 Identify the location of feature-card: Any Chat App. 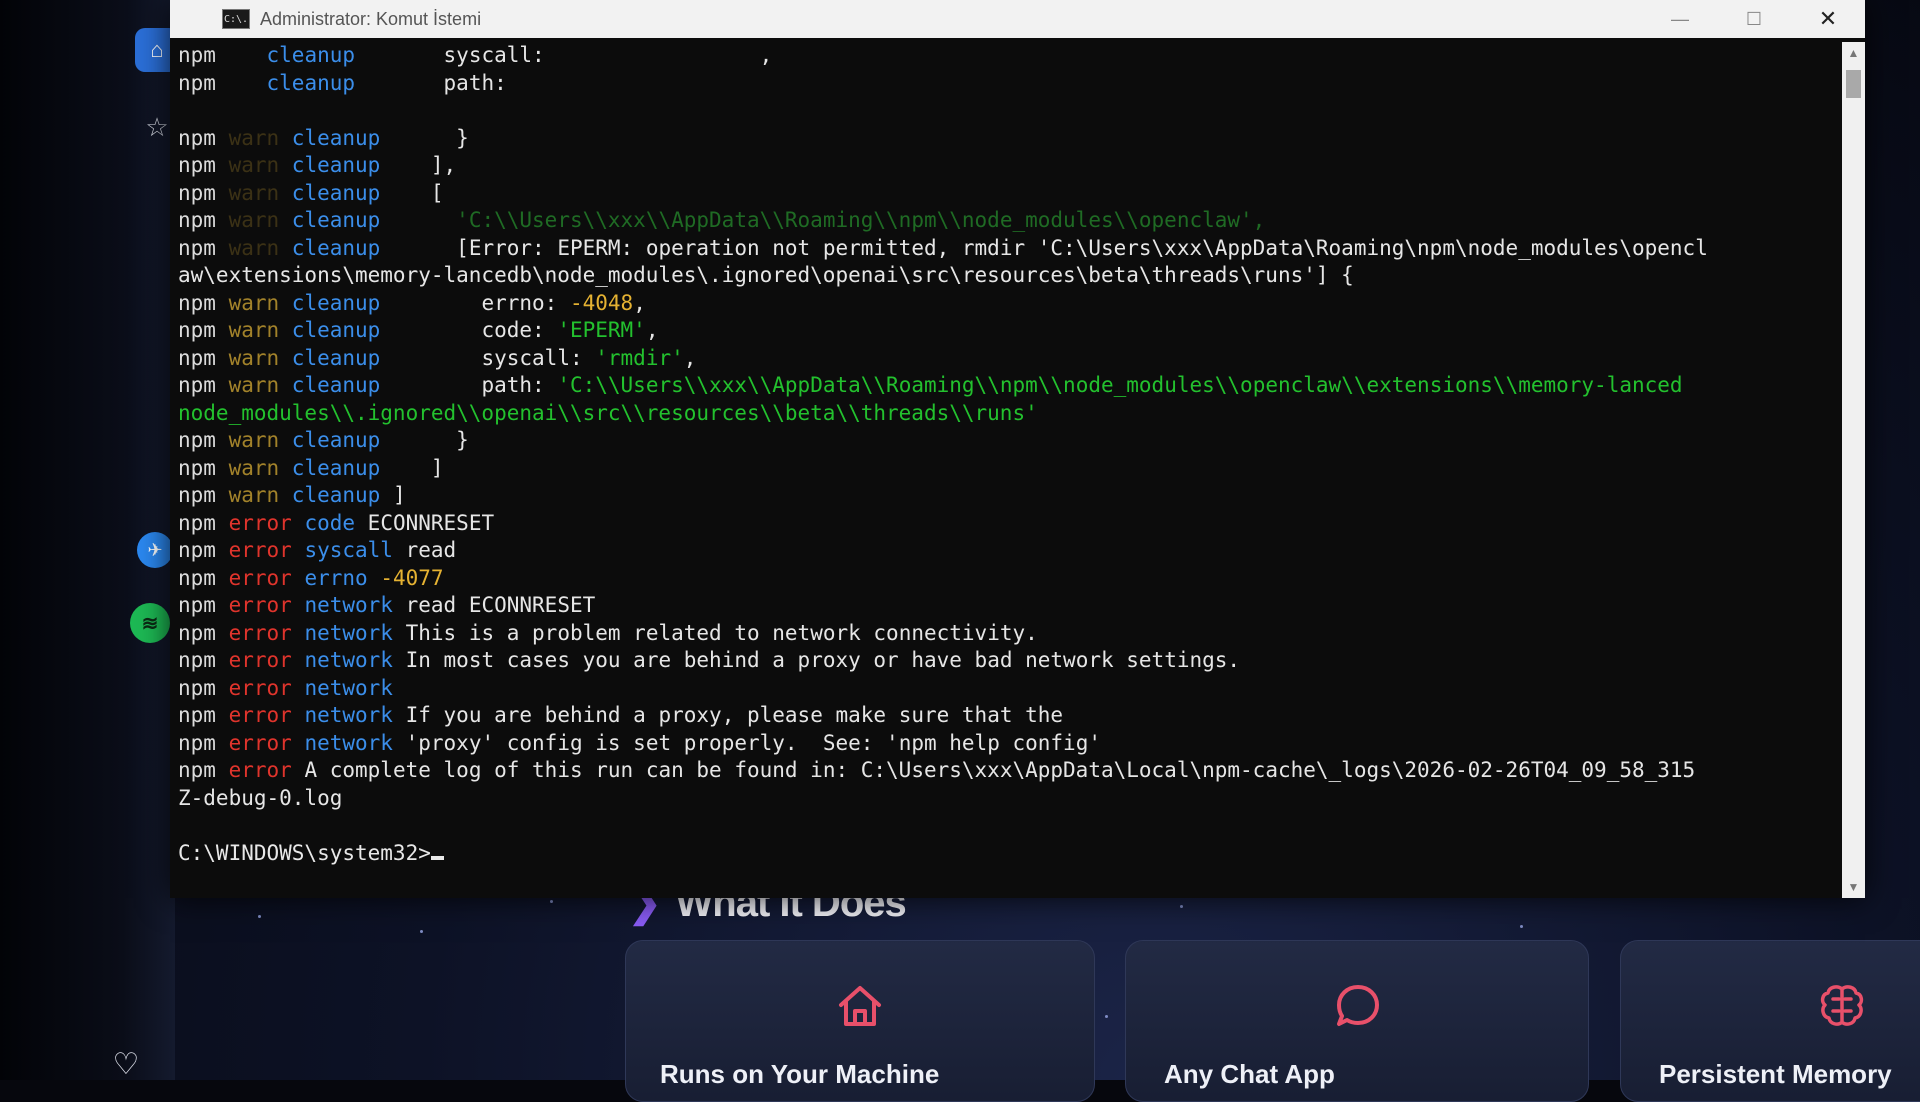
(1357, 1021).